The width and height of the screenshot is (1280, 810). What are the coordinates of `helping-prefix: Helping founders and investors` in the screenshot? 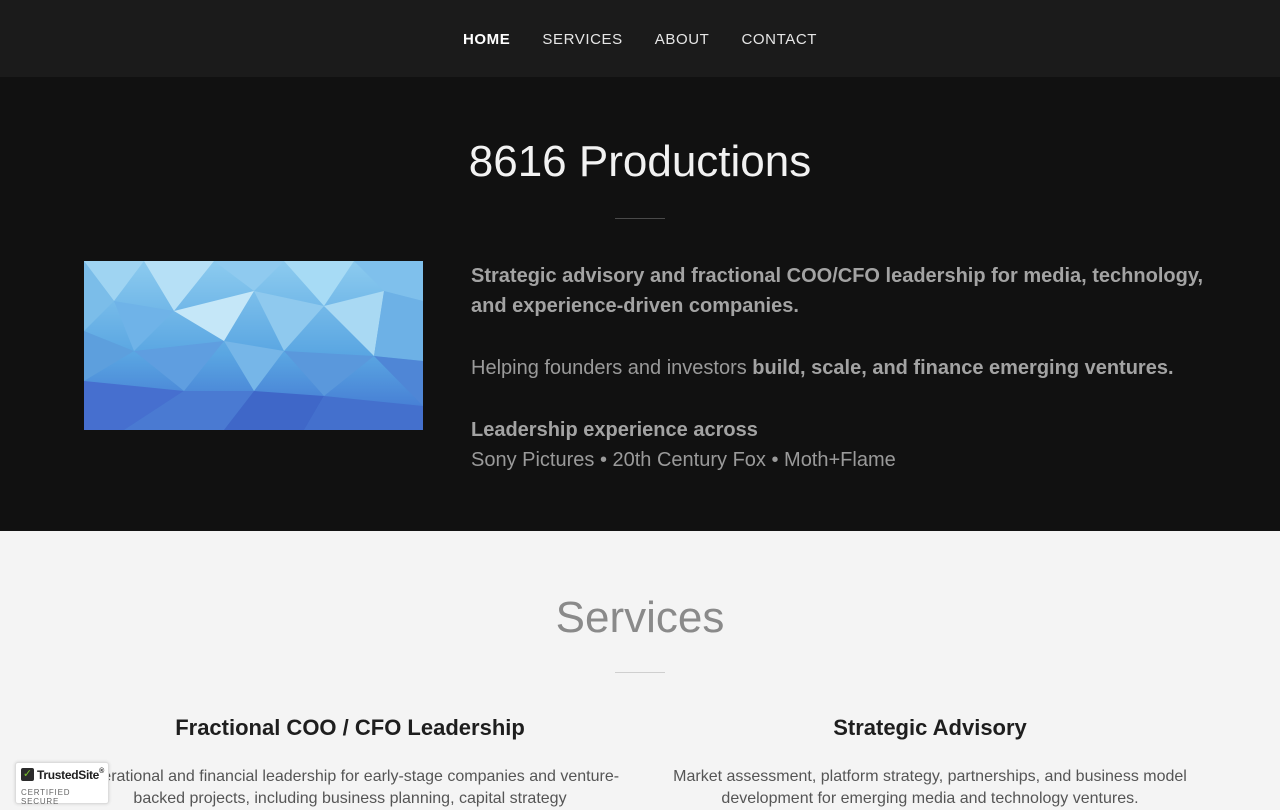 It's located at (612, 368).